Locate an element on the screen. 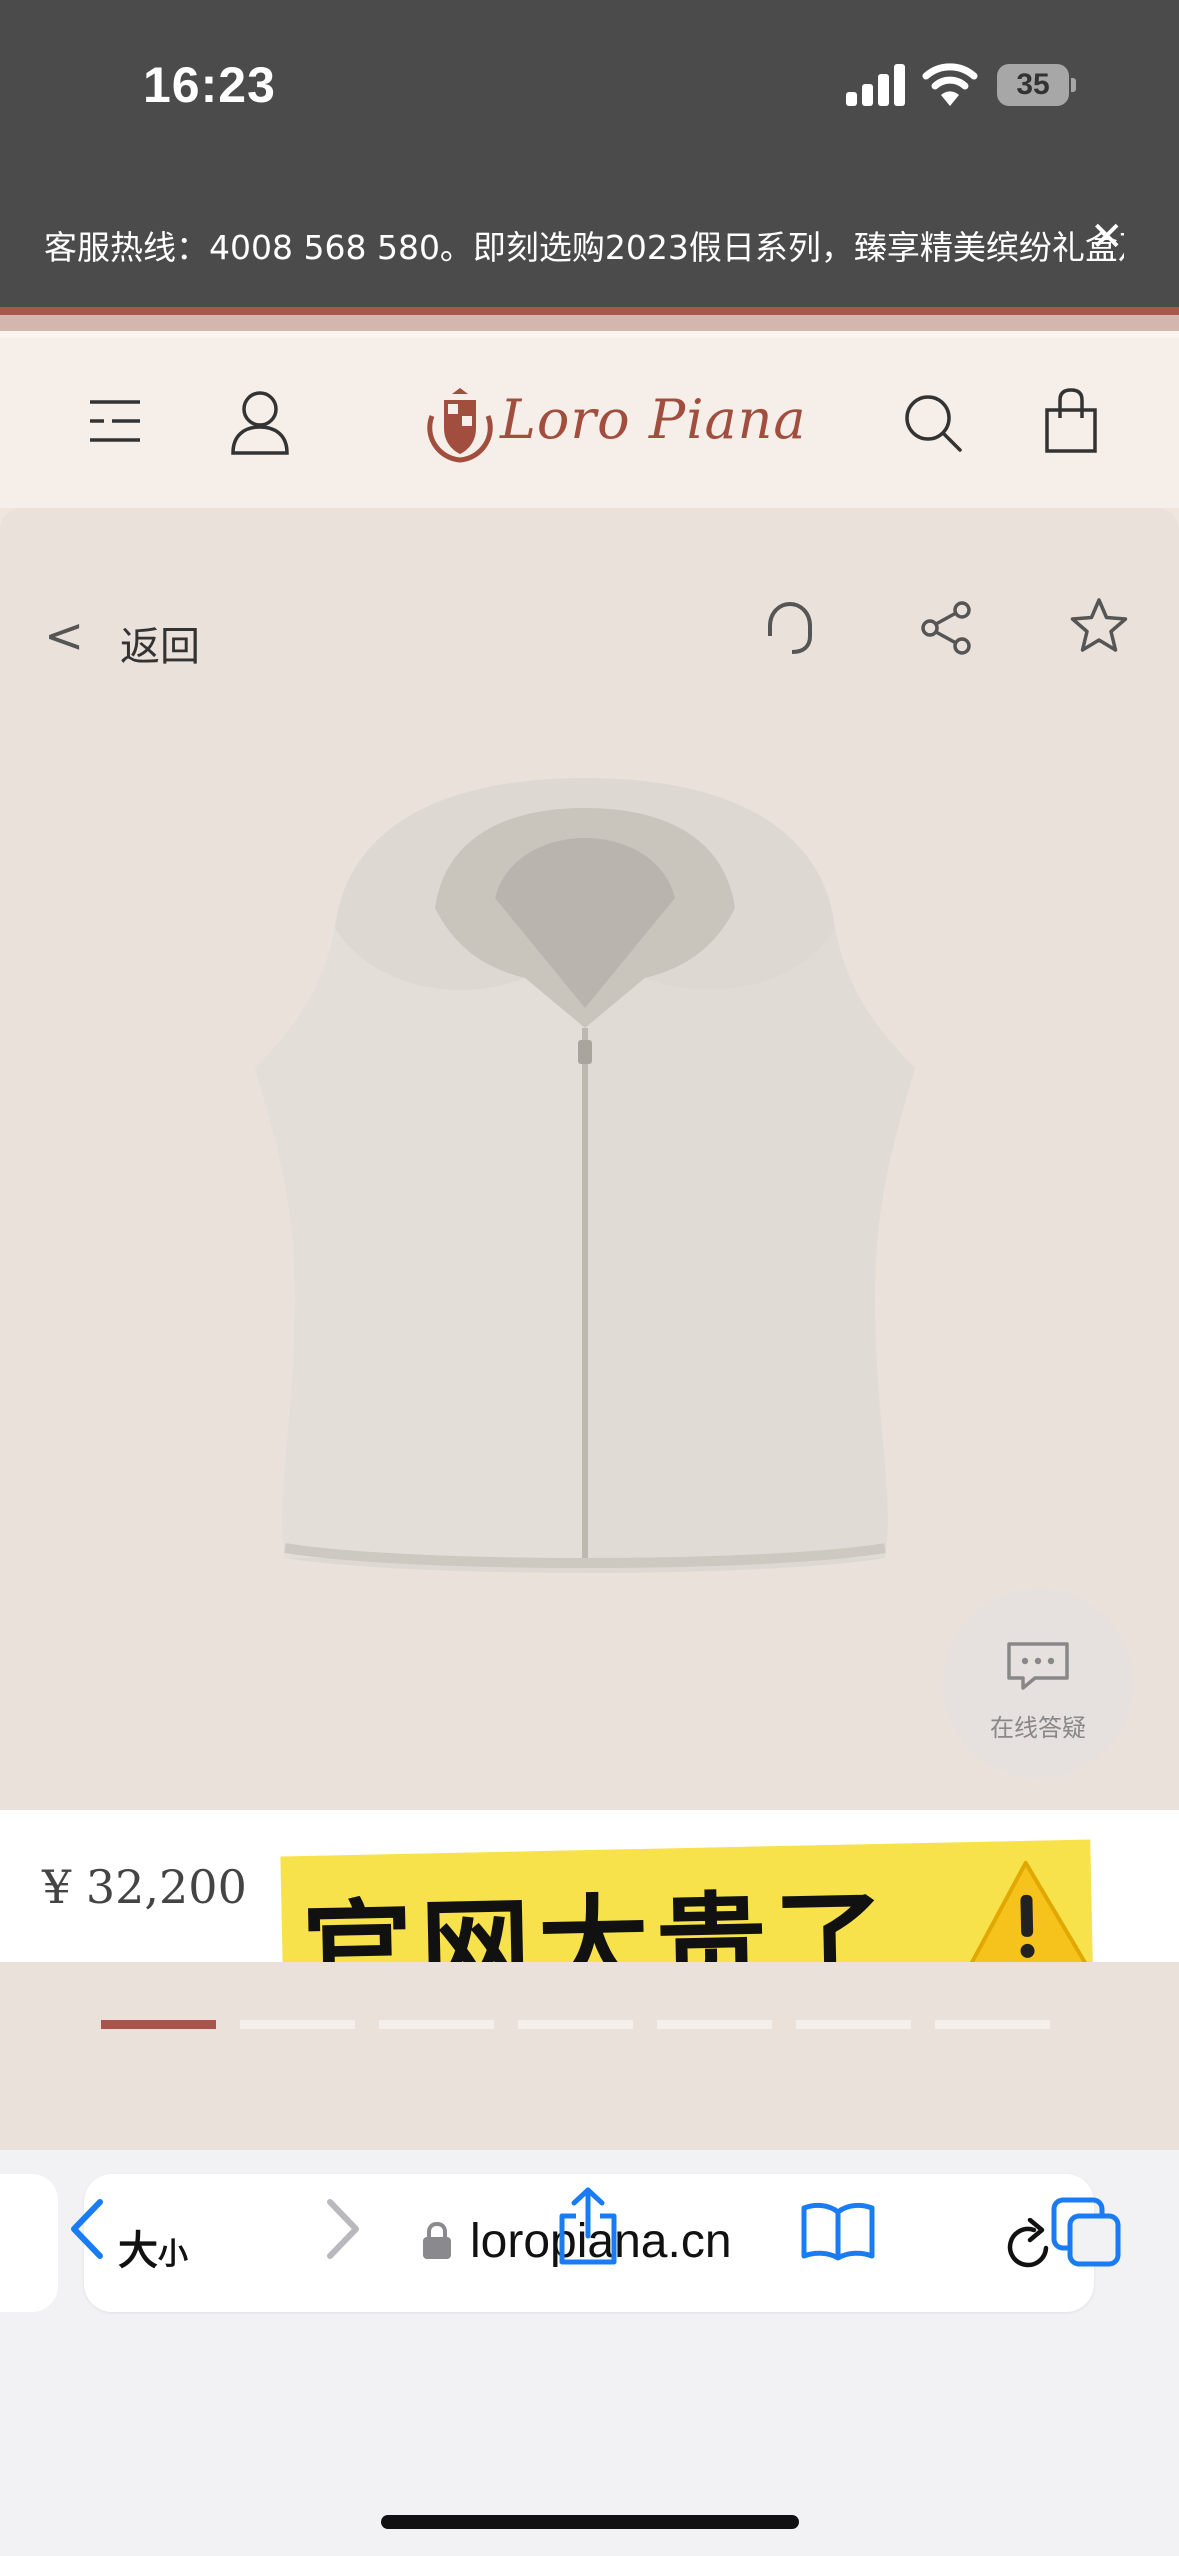 This screenshot has height=2556, width=1179. wifi-icon is located at coordinates (950, 84).